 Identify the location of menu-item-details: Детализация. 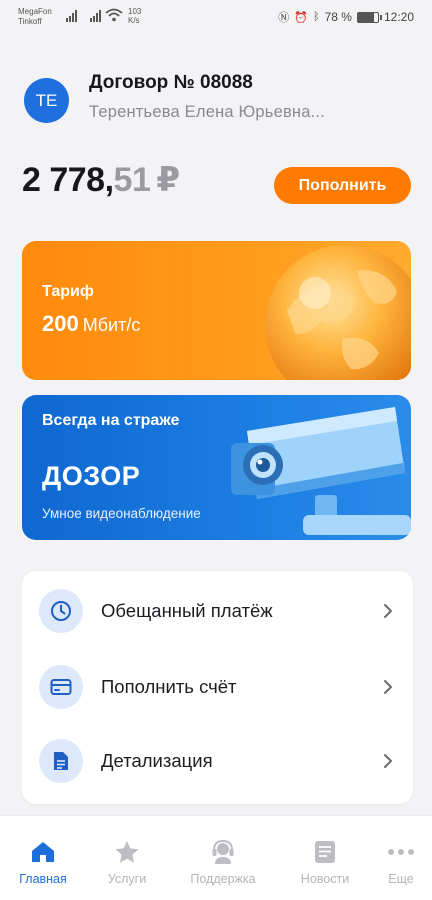
(217, 761).